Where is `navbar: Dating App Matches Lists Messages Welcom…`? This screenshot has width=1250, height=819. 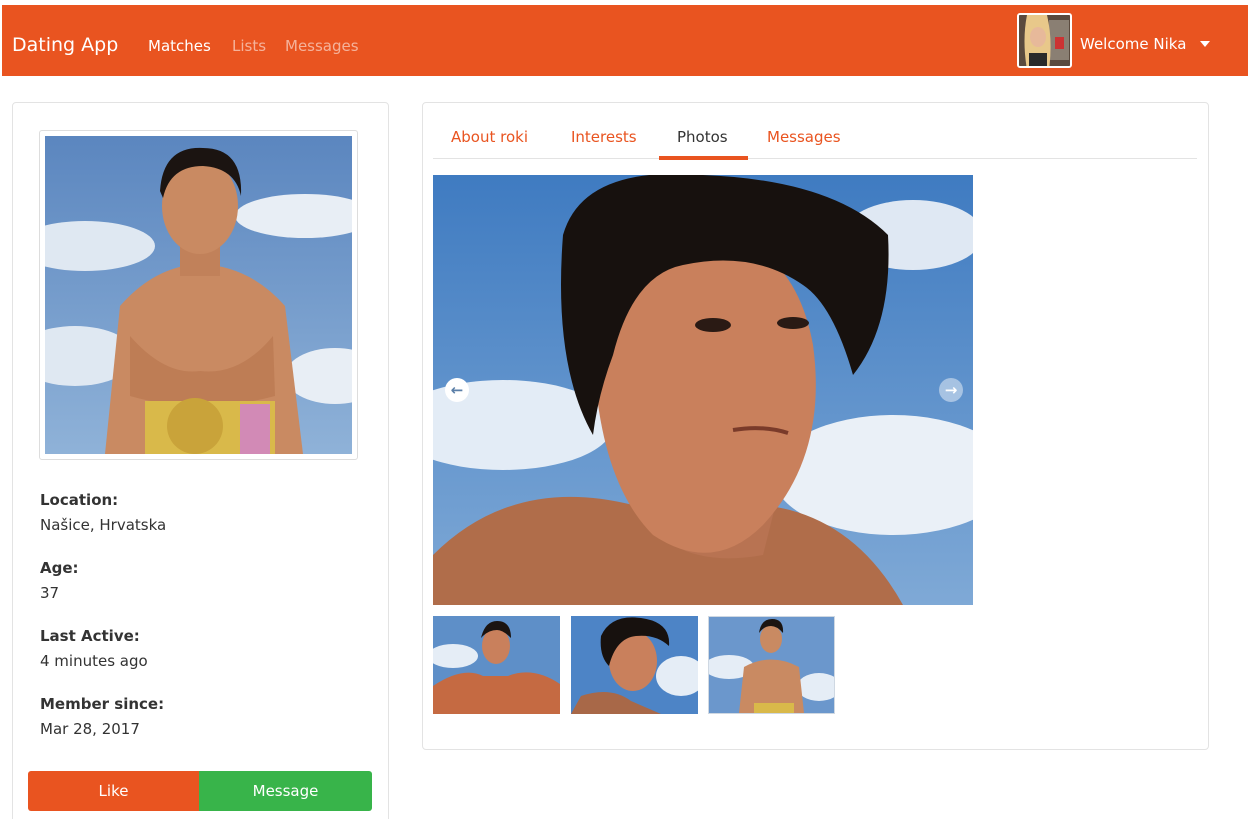
navbar: Dating App Matches Lists Messages Welcom… is located at coordinates (625, 40).